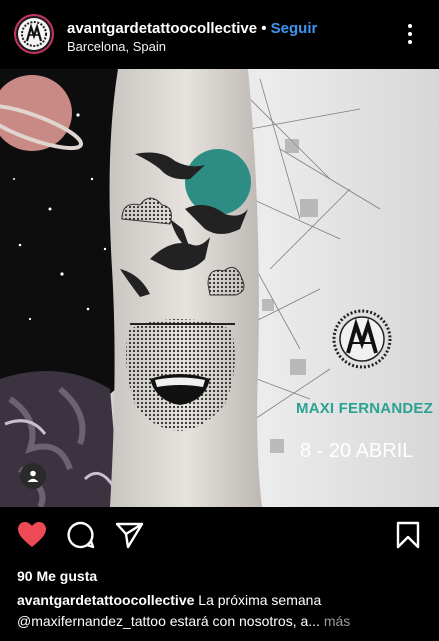 This screenshot has height=641, width=439. I want to click on username-line: avantgardetattoocollective • Seguir, so click(192, 28).